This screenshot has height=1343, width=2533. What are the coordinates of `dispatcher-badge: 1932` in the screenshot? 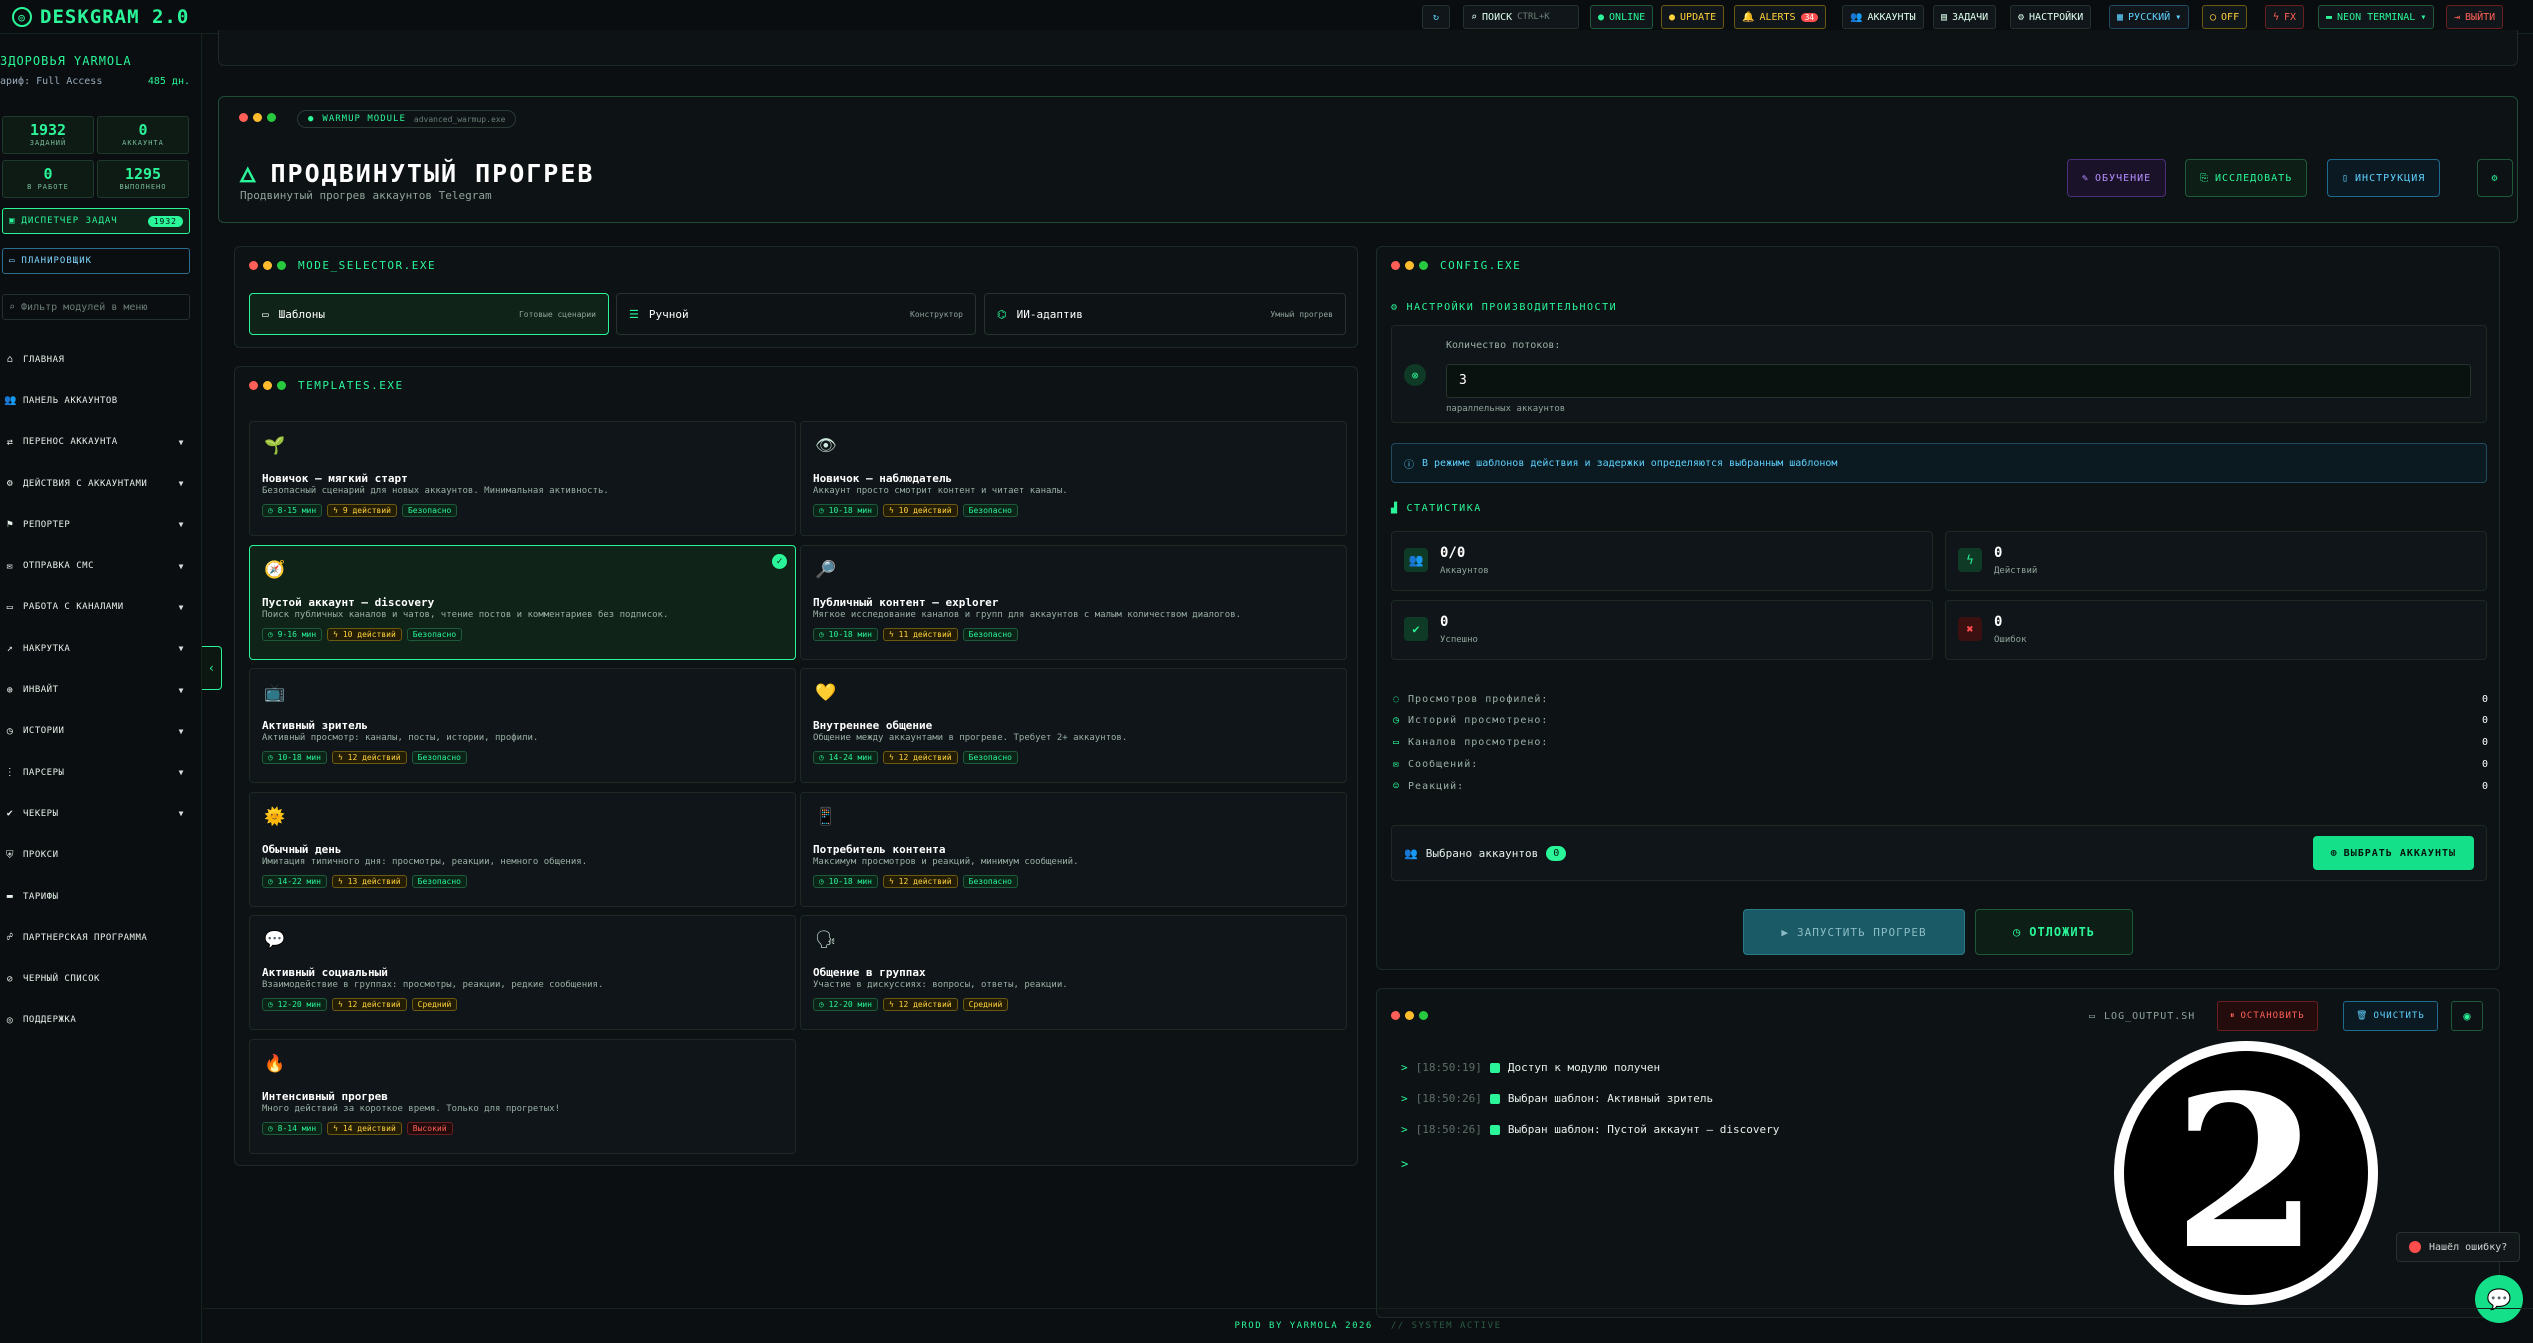 It's located at (165, 221).